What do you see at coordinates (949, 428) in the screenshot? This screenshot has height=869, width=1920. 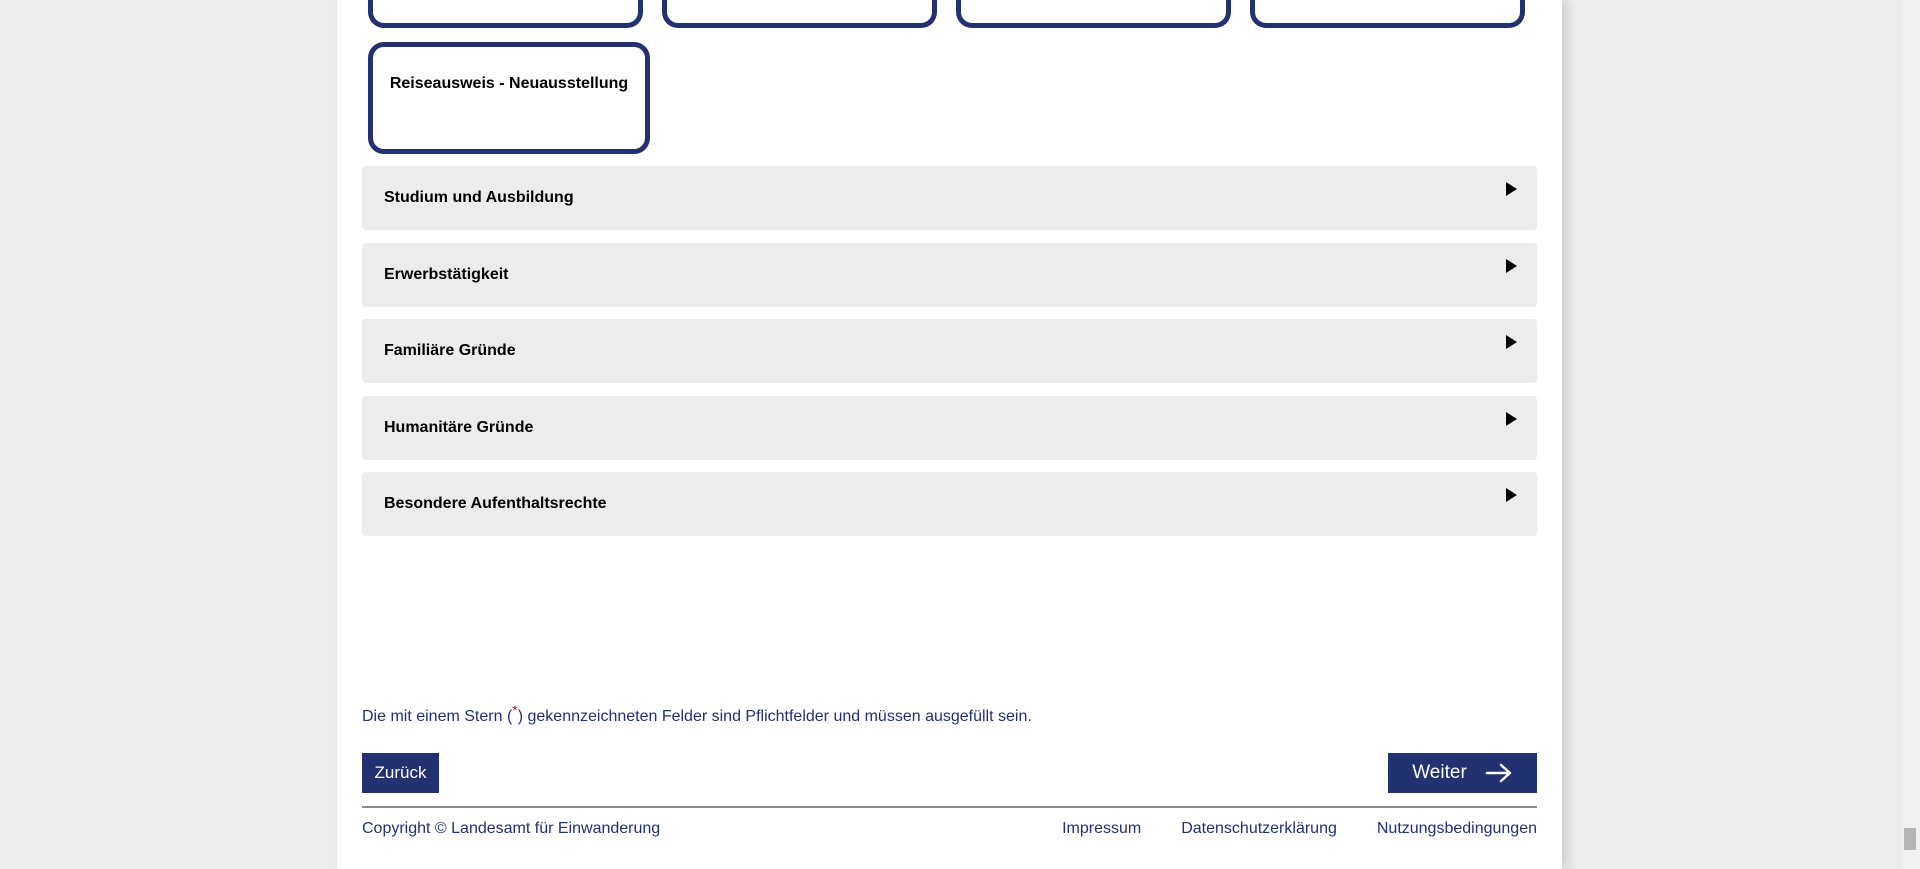 I see `accordion-humanitaere-gruende: Humanitäre Gründe` at bounding box center [949, 428].